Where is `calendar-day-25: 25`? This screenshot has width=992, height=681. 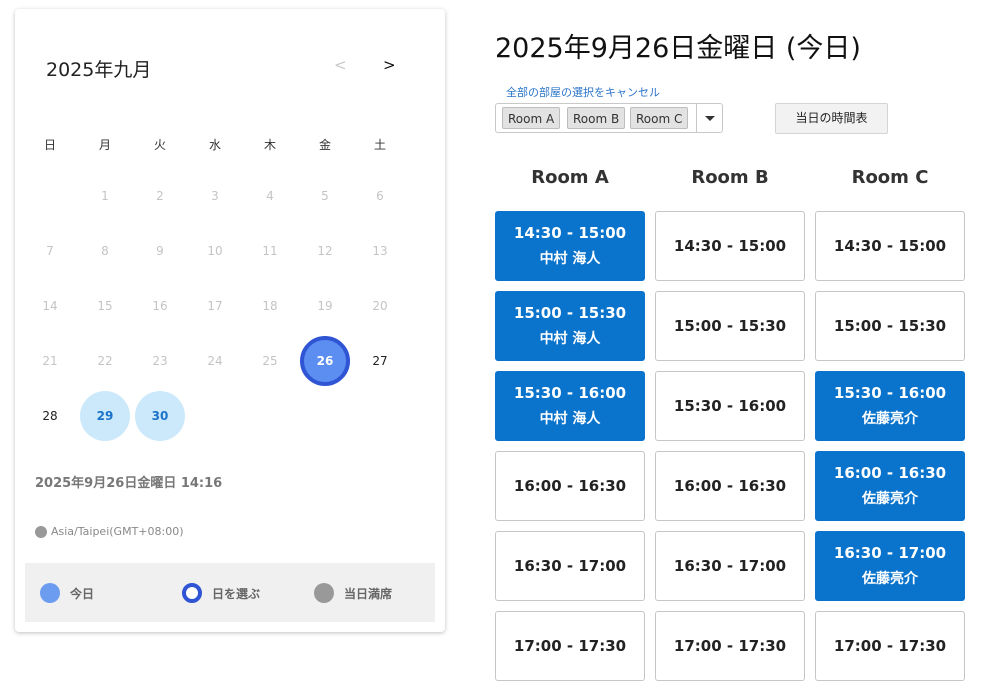 calendar-day-25: 25 is located at coordinates (270, 361).